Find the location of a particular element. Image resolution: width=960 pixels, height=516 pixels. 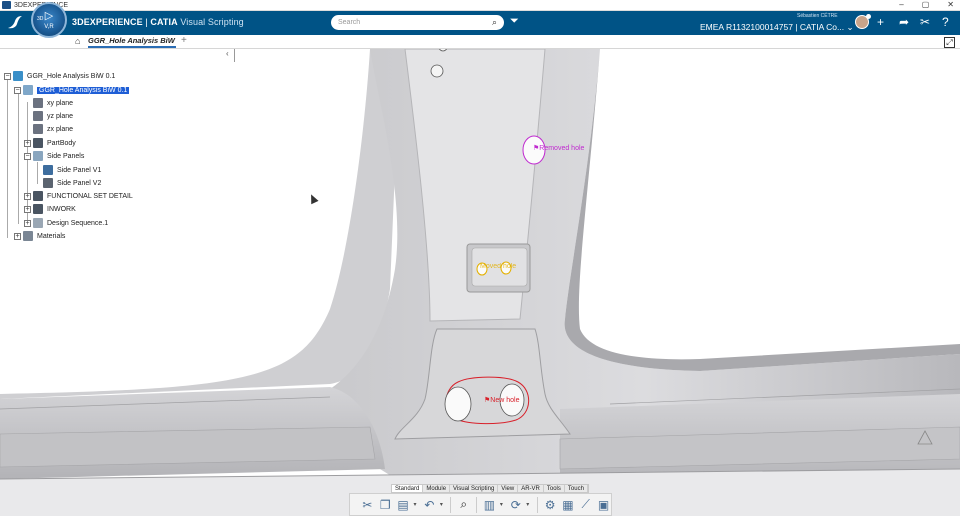

product-icon is located at coordinates (18, 76).